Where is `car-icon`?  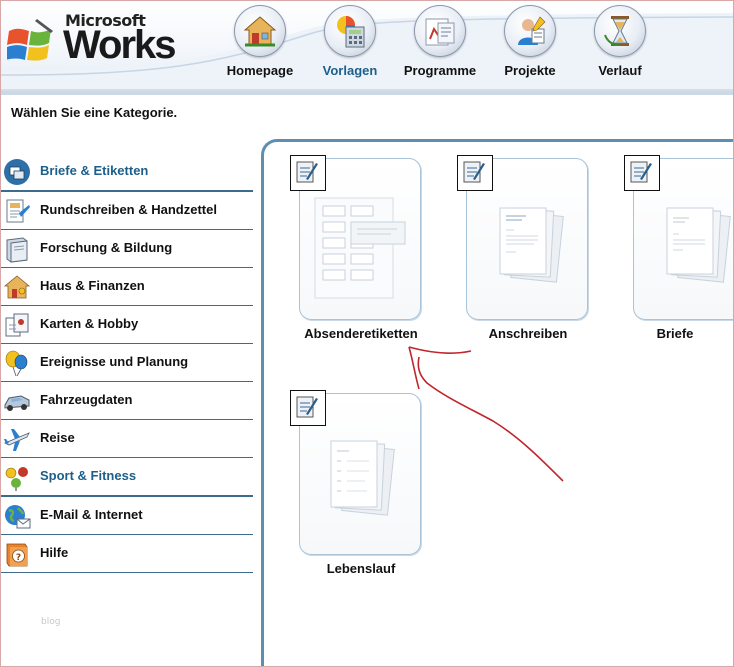
car-icon is located at coordinates (17, 403).